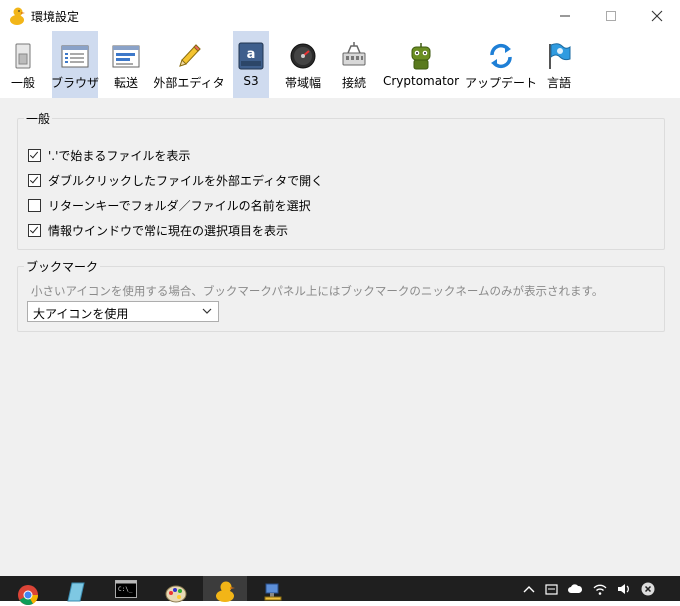 The image size is (680, 606). I want to click on amazon-s3-icon: a, so click(251, 56).